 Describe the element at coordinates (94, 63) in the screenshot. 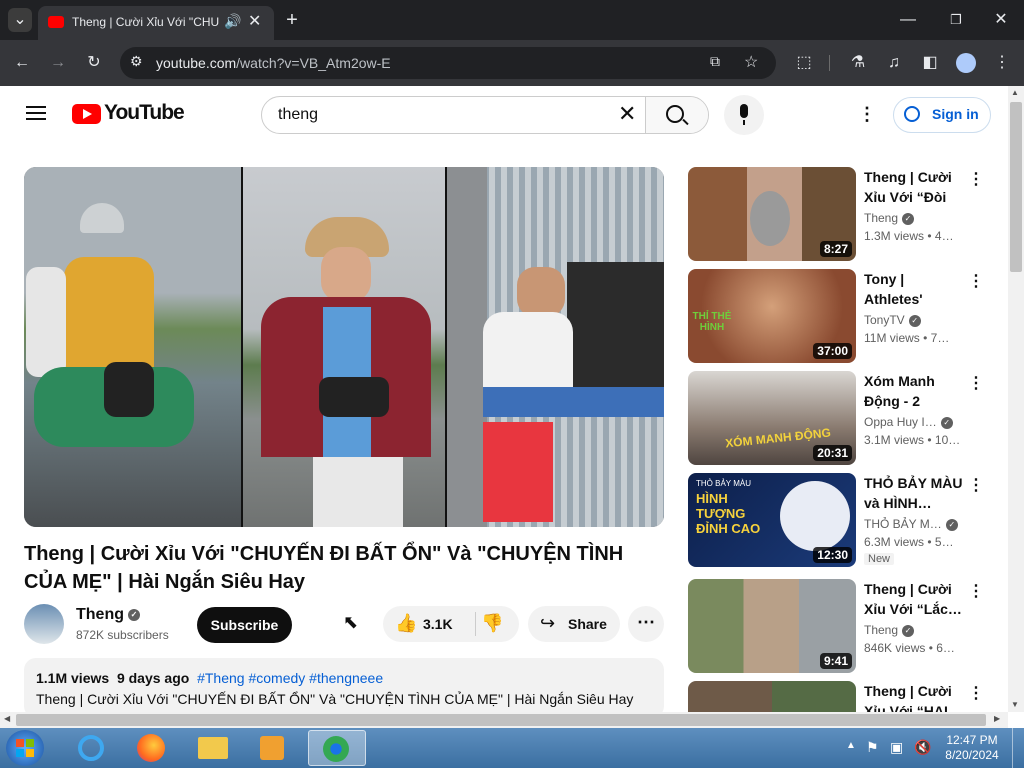

I see `reload-button: ↻` at that location.